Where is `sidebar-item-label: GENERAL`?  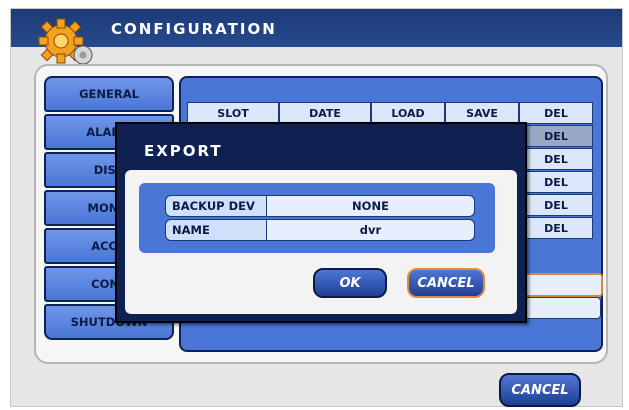
sidebar-item-label: GENERAL is located at coordinates (109, 94).